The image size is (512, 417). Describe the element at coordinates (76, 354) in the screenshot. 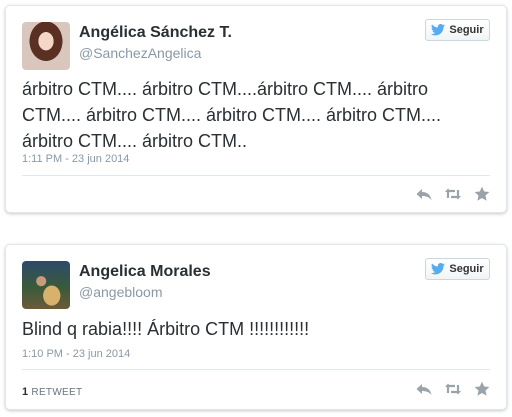

I see `timestamp-link: 1:10 PM - 23 jun 2014` at that location.